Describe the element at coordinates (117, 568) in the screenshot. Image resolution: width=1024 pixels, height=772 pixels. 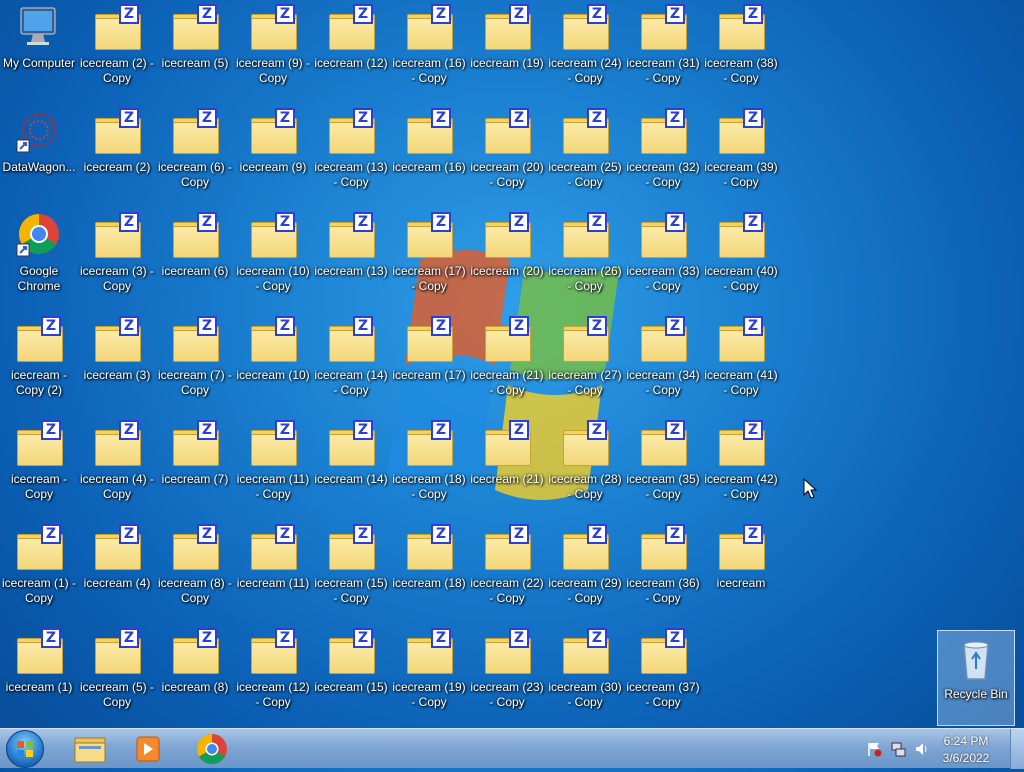
I see `zip-folder-shortcut: Zicecream (4)` at that location.